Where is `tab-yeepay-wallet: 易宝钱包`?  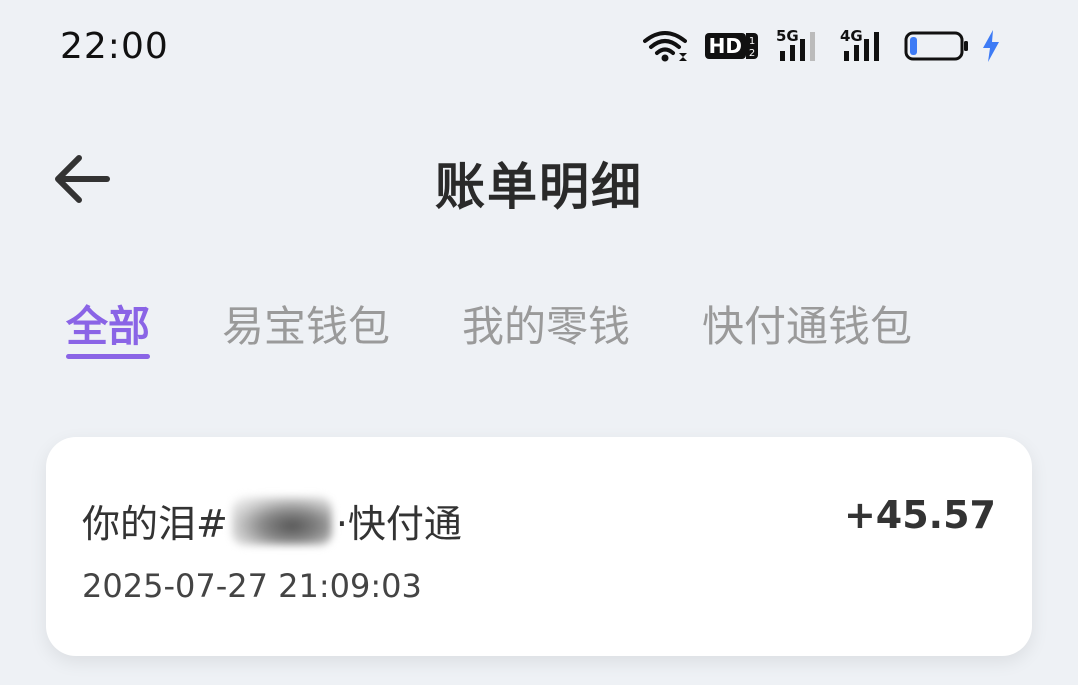
tab-yeepay-wallet: 易宝钱包 is located at coordinates (306, 327).